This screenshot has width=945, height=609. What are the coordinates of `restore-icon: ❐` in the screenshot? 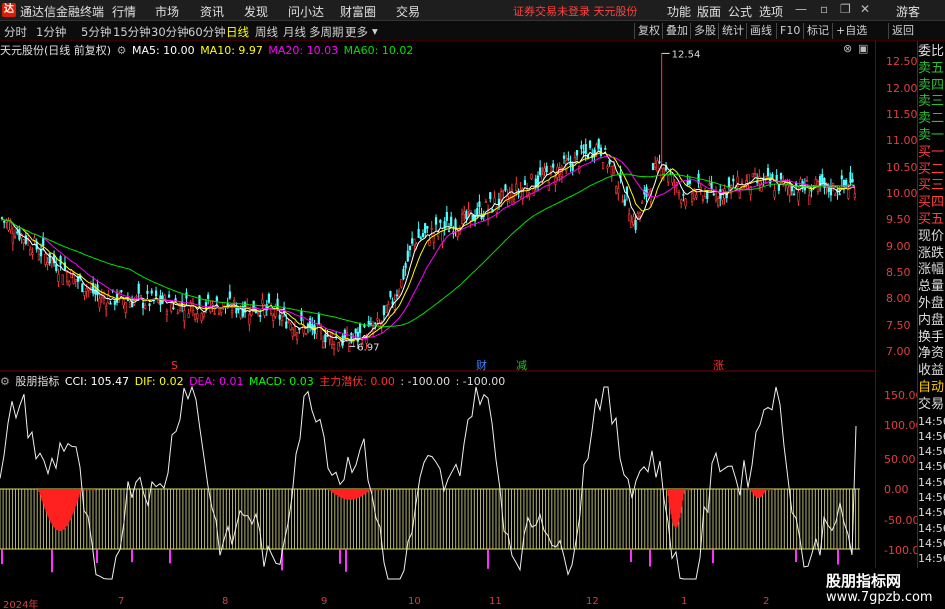 It's located at (845, 9).